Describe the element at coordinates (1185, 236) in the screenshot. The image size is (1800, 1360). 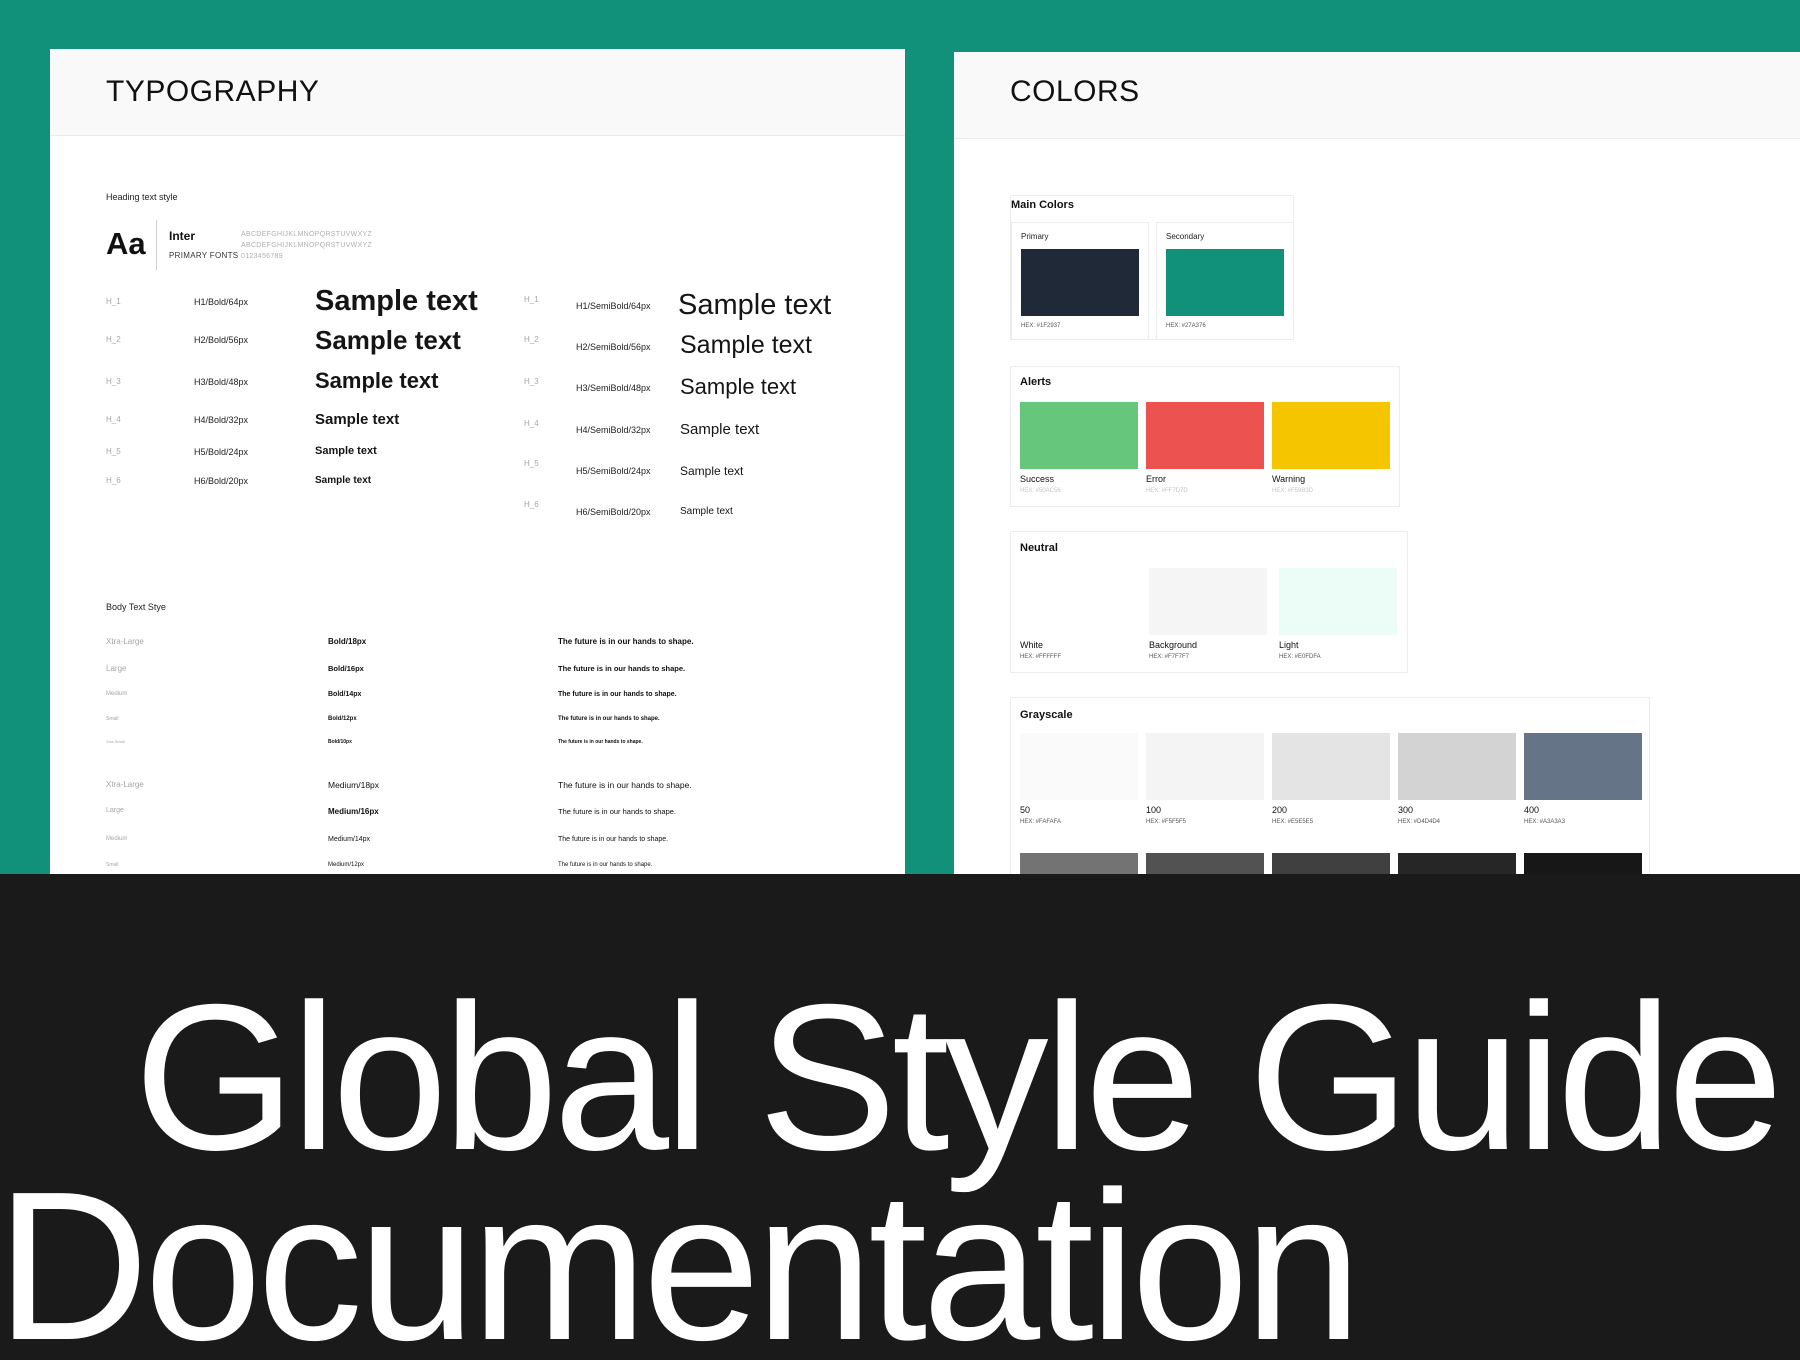
I see `swatch-label: Secondary` at that location.